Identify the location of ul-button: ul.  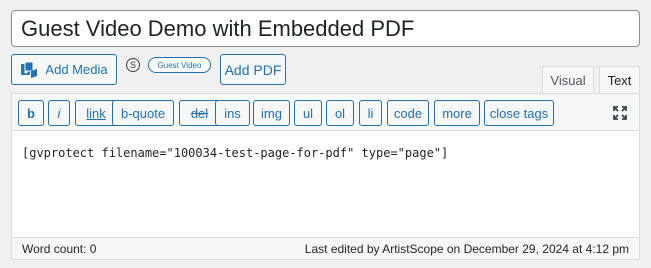
(308, 113).